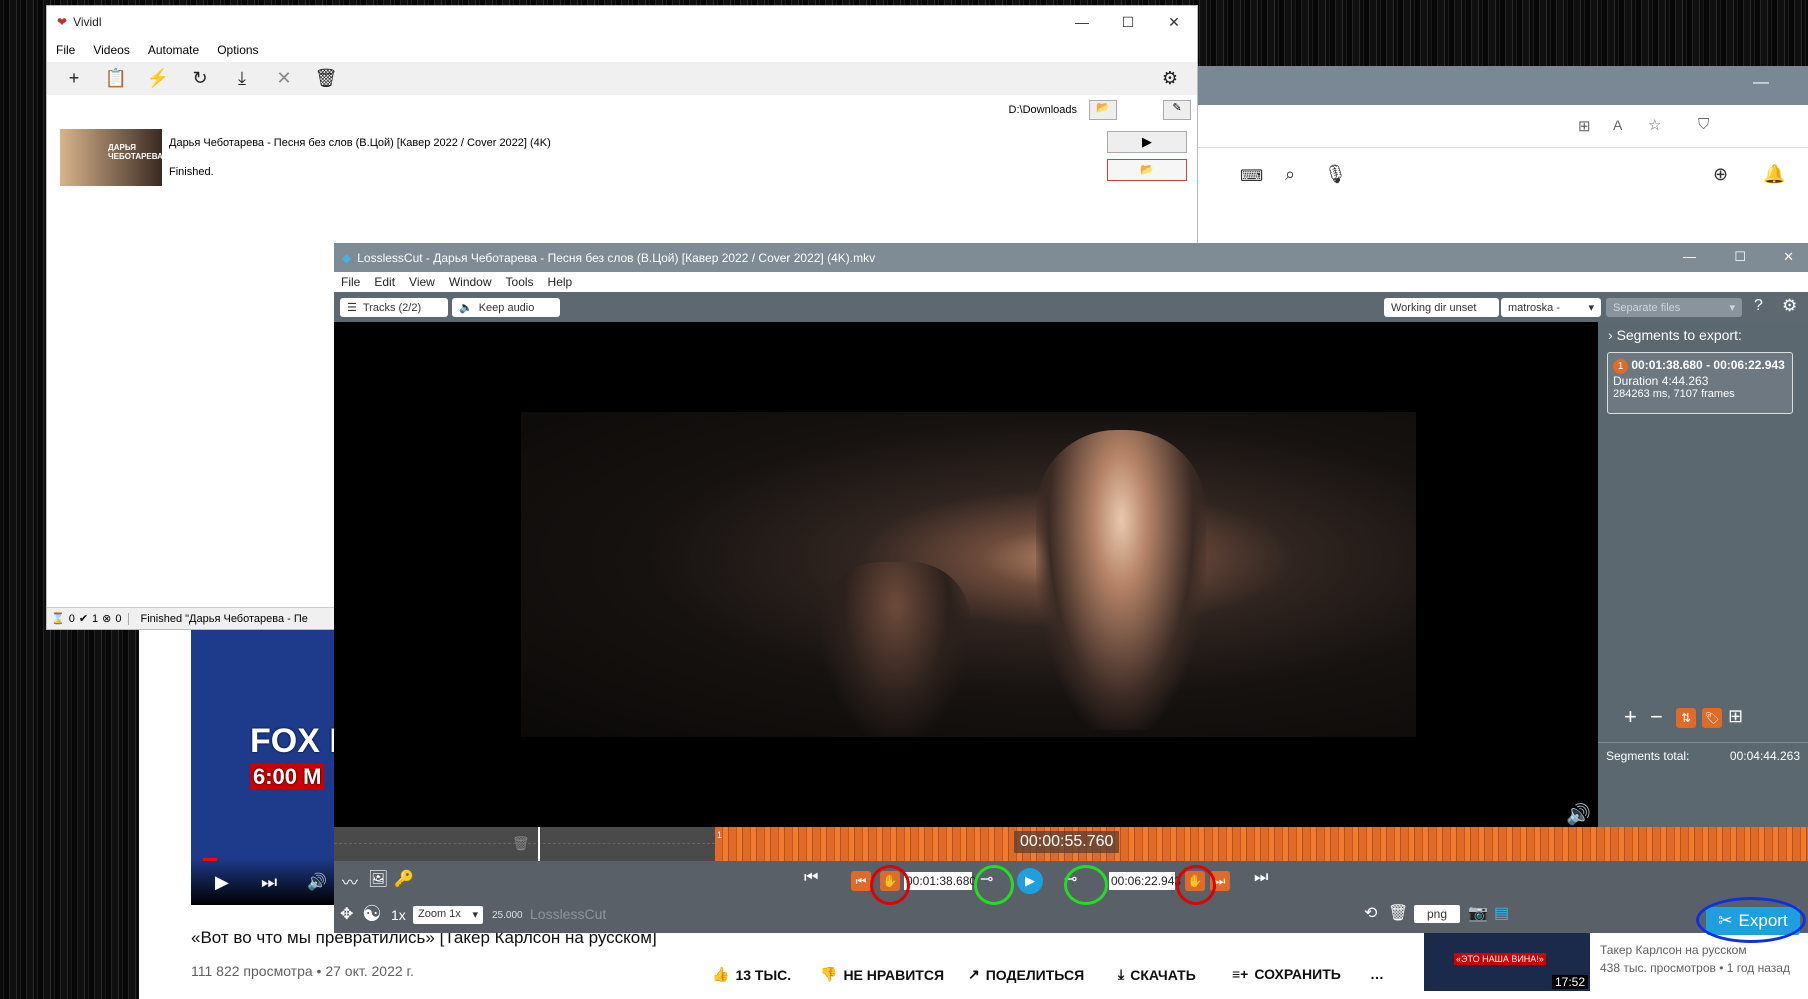 Image resolution: width=1808 pixels, height=999 pixels. What do you see at coordinates (58, 619) in the screenshot?
I see `hourglass-icon: ⌛` at bounding box center [58, 619].